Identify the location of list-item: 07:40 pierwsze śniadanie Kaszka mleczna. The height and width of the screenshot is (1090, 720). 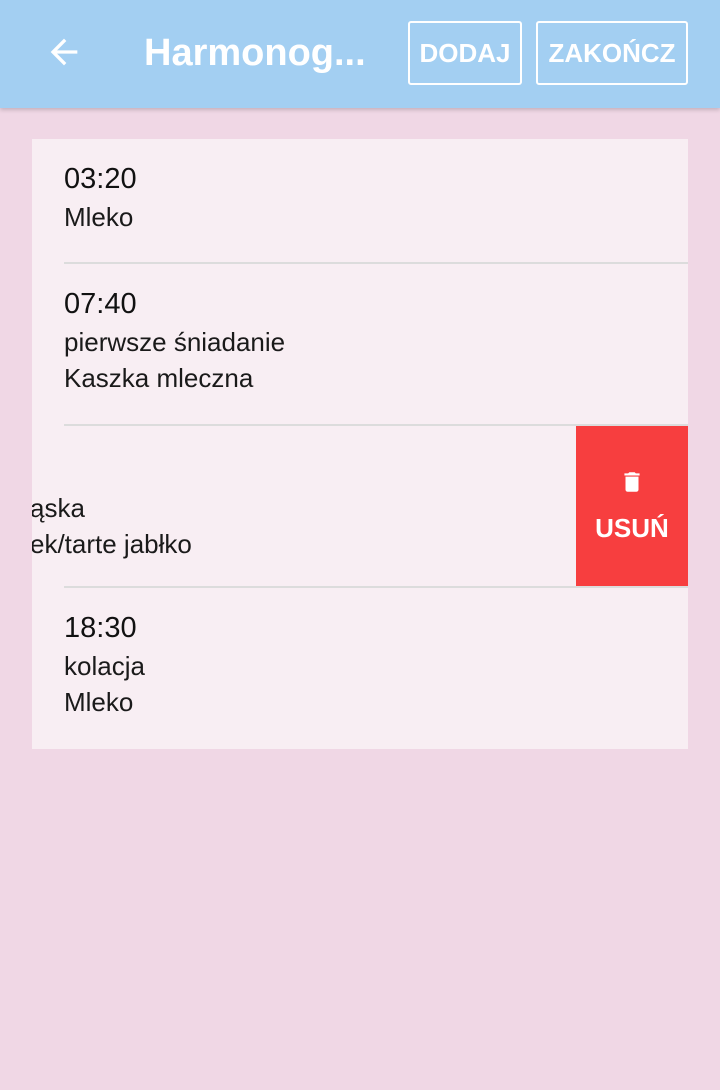
(360, 345).